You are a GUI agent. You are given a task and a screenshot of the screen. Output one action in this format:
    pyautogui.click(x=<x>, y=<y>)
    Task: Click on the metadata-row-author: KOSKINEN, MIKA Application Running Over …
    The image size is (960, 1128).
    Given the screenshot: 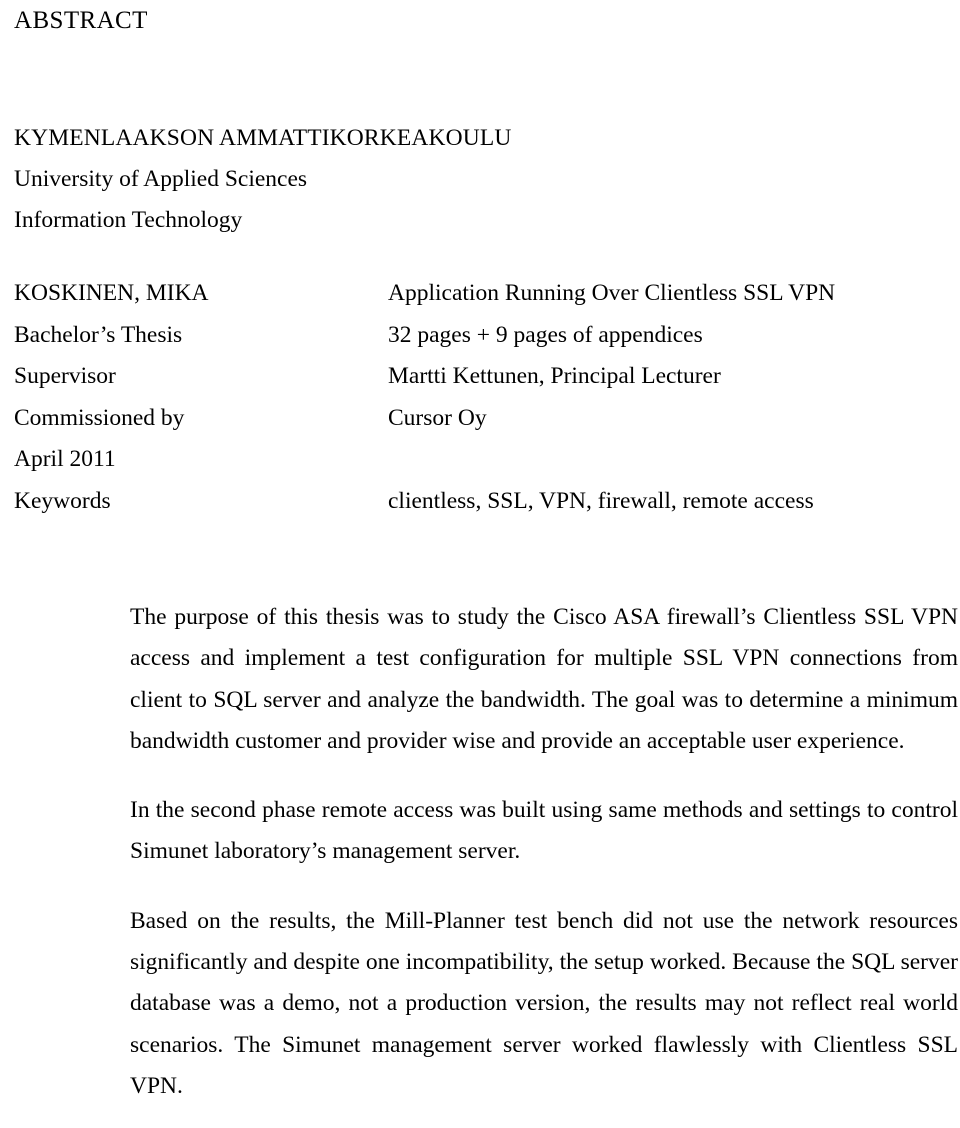 What is the action you would take?
    pyautogui.click(x=484, y=299)
    